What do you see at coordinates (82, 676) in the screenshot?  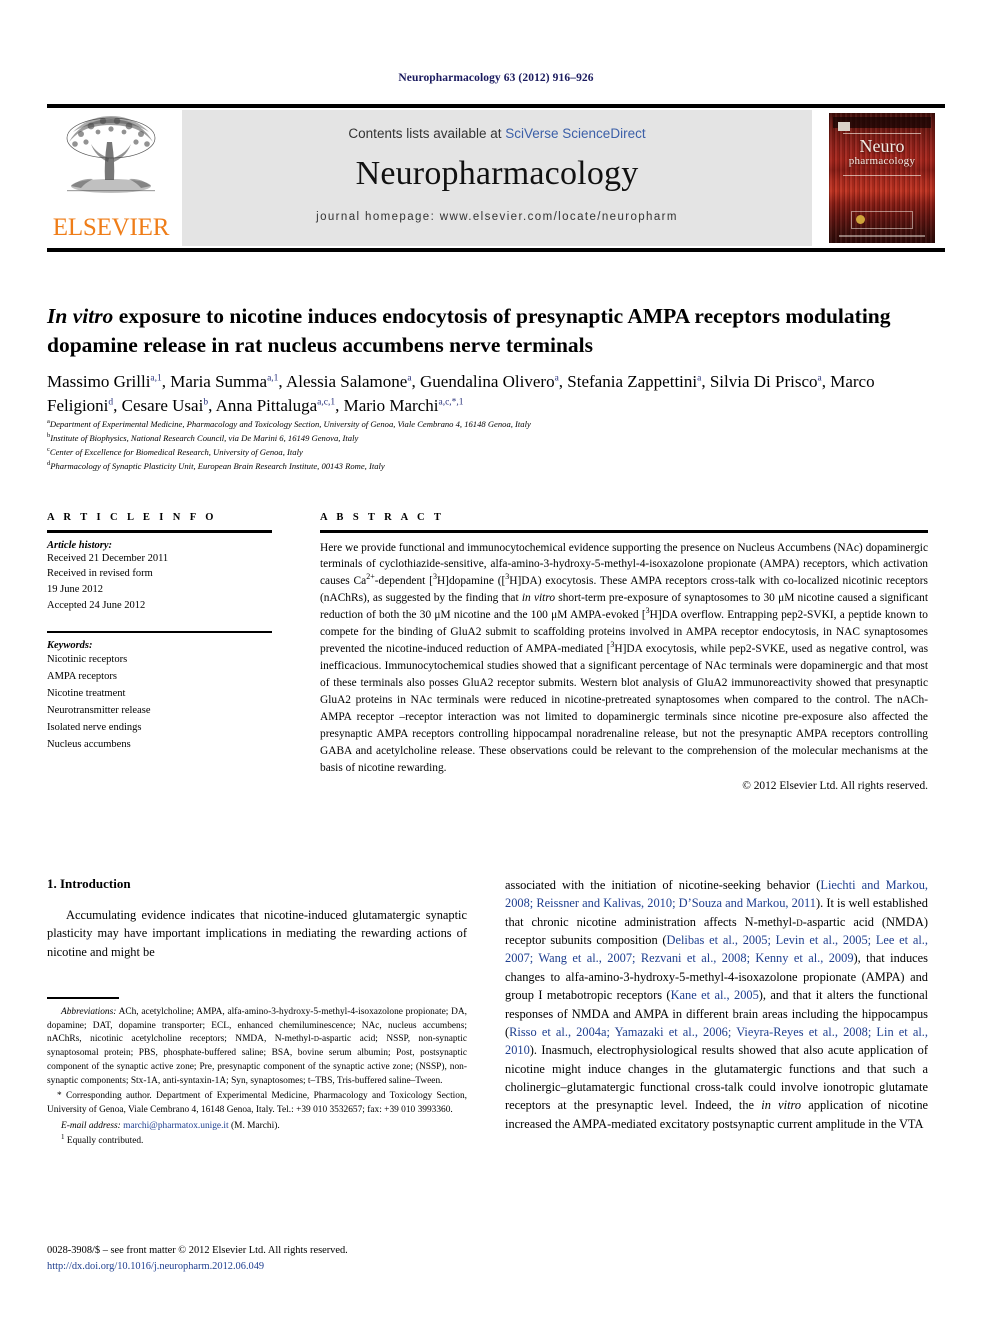 I see `keyword-item: AMPA receptors` at bounding box center [82, 676].